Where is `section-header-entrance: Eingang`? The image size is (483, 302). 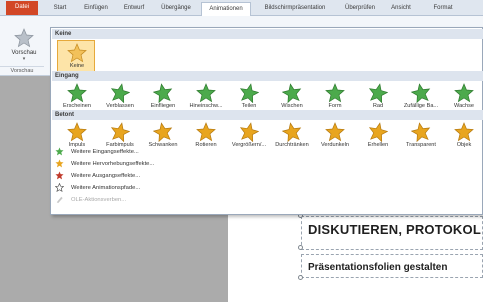
section-header-entrance: Eingang is located at coordinates (267, 76).